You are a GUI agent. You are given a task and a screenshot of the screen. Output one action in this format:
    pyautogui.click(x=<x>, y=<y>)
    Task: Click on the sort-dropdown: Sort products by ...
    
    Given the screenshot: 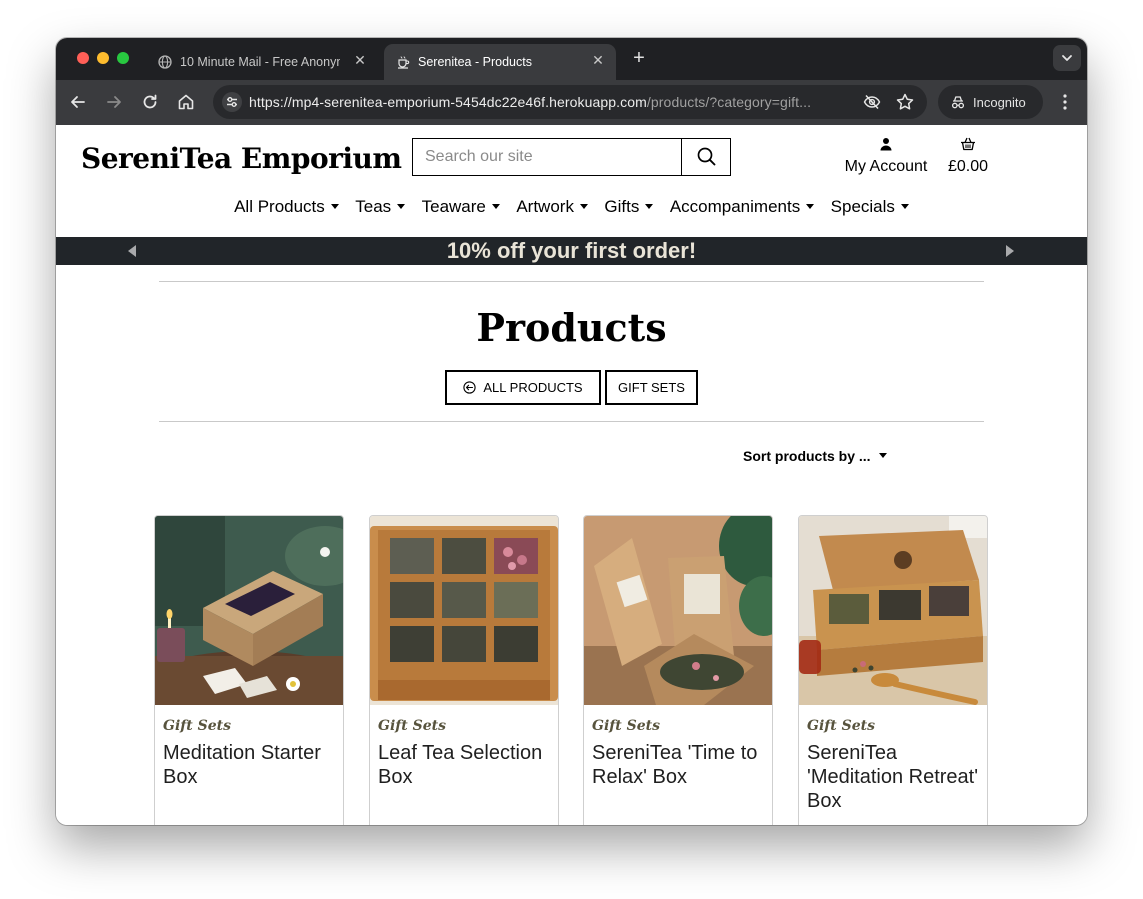 What is the action you would take?
    pyautogui.click(x=815, y=456)
    